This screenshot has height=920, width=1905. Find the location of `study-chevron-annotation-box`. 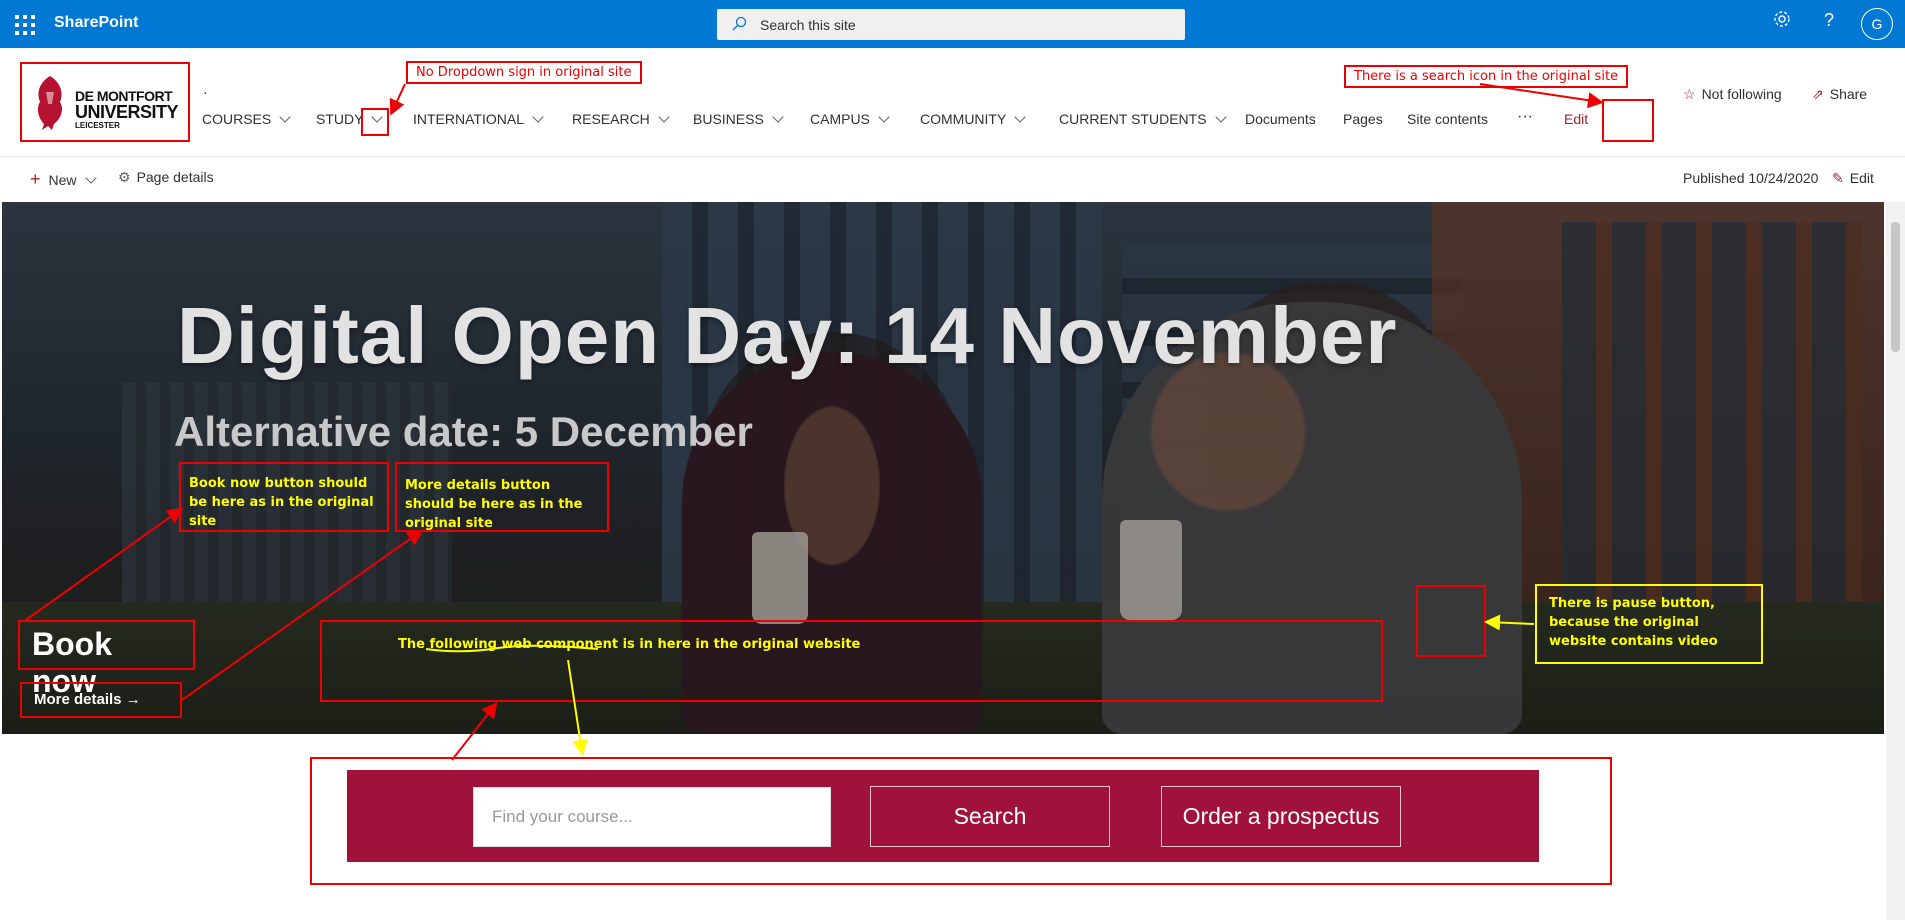

study-chevron-annotation-box is located at coordinates (375, 122).